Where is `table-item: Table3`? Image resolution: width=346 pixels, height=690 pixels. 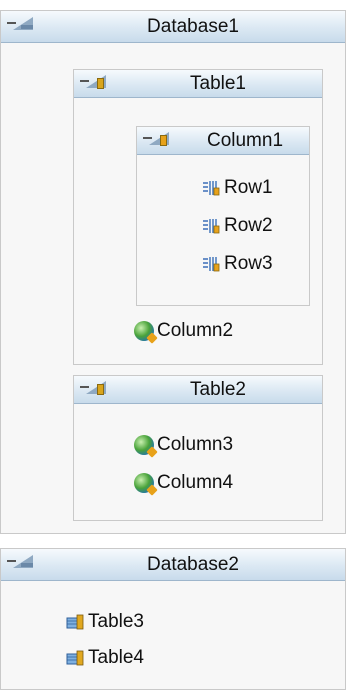 table-item: Table3 is located at coordinates (104, 622).